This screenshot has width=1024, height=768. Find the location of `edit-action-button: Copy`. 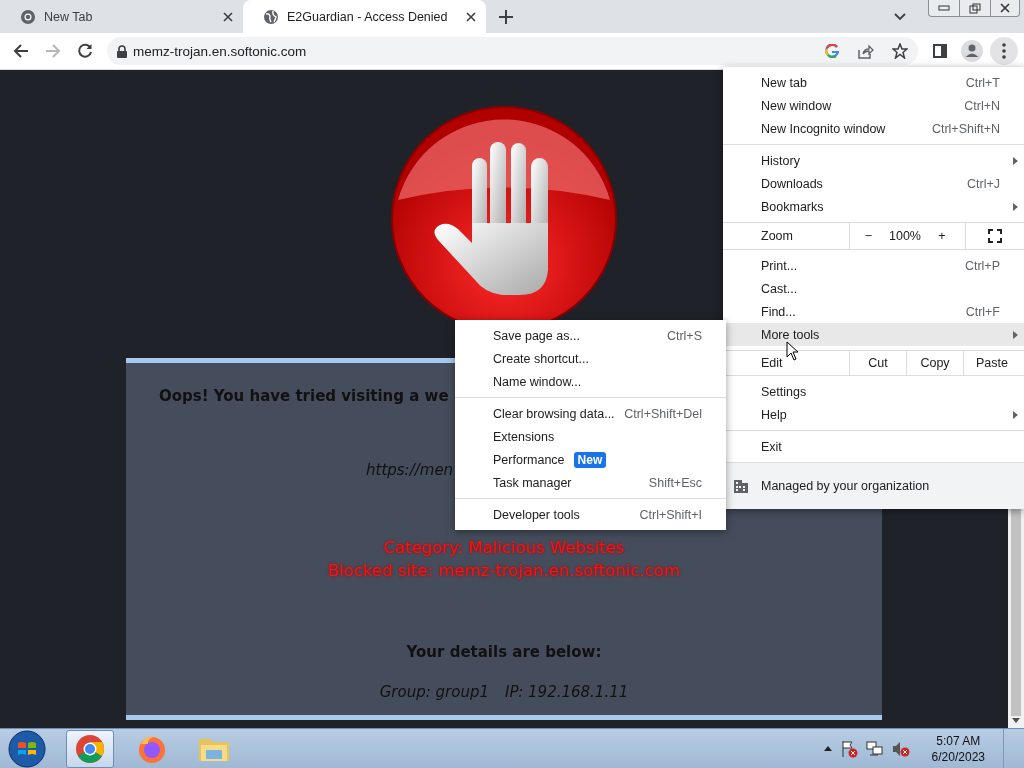

edit-action-button: Copy is located at coordinates (934, 363).